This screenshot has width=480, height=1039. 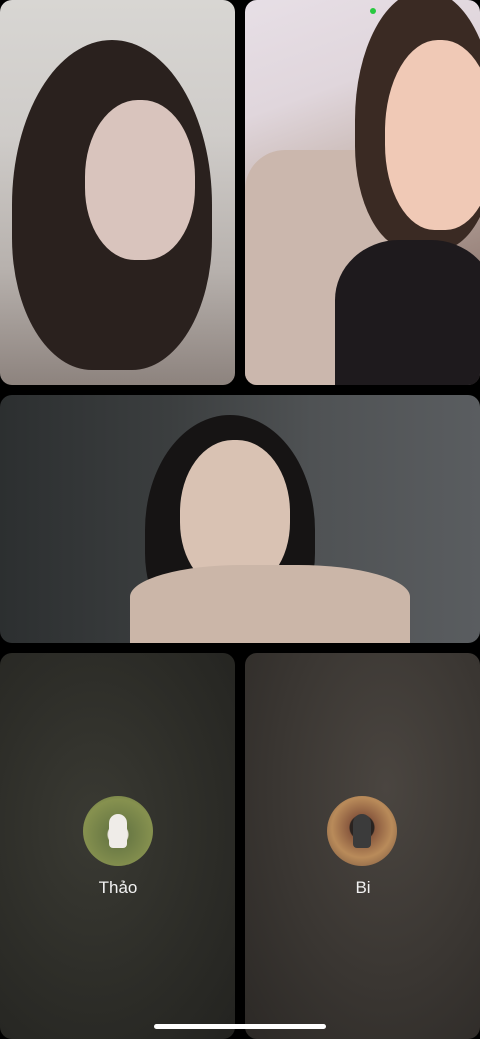 I want to click on camera-in-use-indicator-icon, so click(x=373, y=11).